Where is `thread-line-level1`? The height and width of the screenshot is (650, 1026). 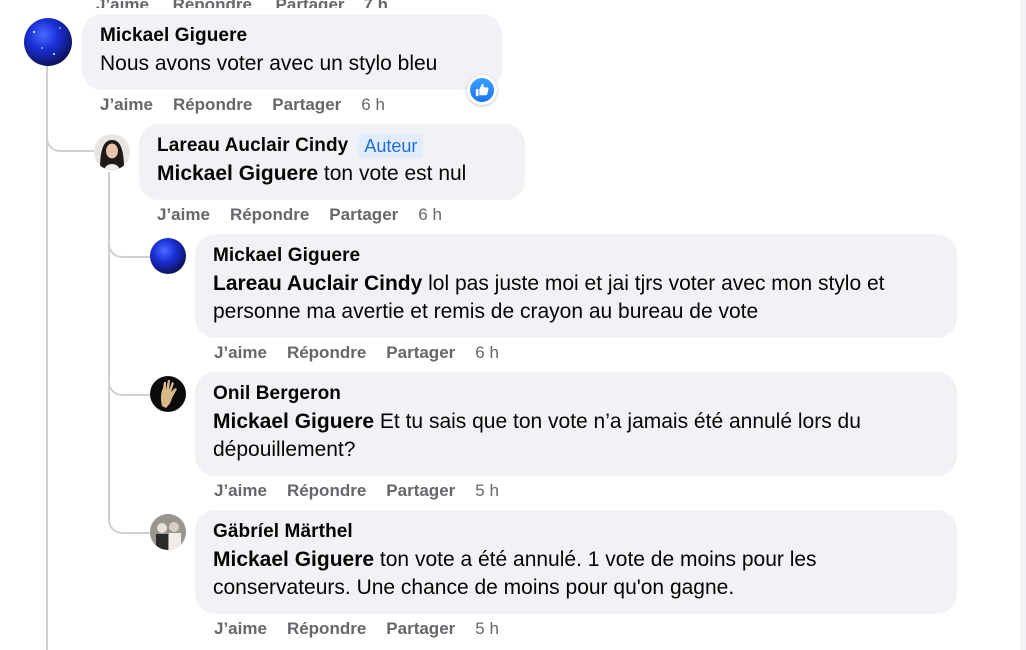 thread-line-level1 is located at coordinates (109, 342).